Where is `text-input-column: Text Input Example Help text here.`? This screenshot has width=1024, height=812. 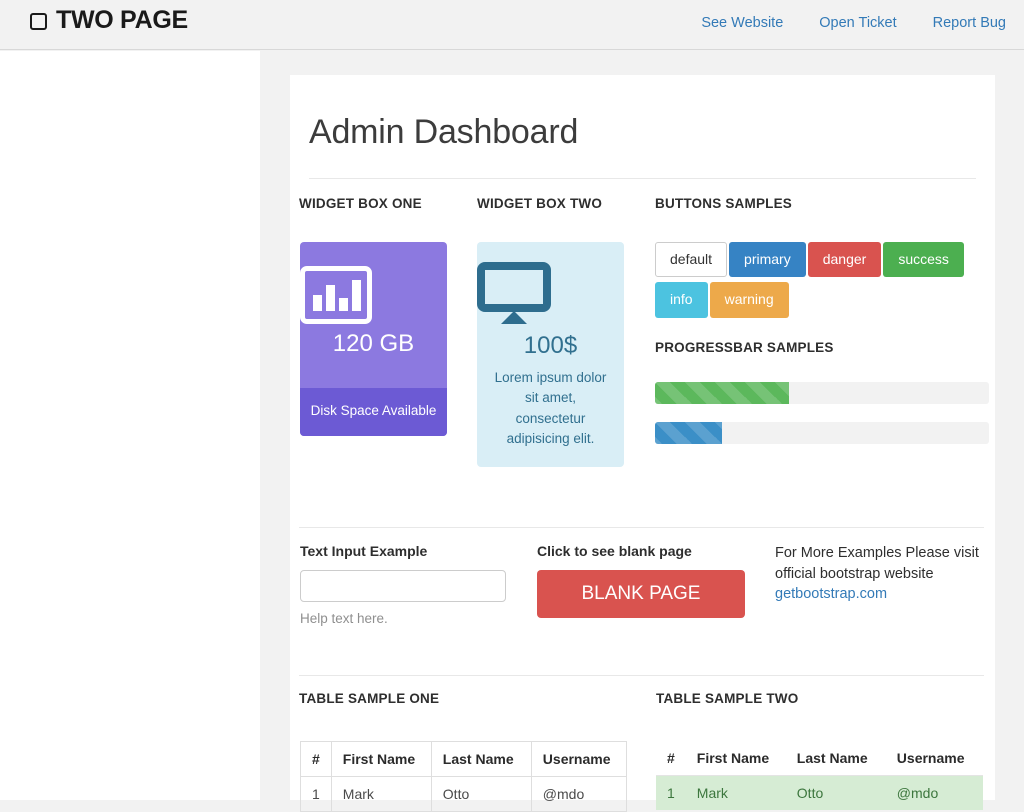 text-input-column: Text Input Example Help text here. is located at coordinates (404, 584).